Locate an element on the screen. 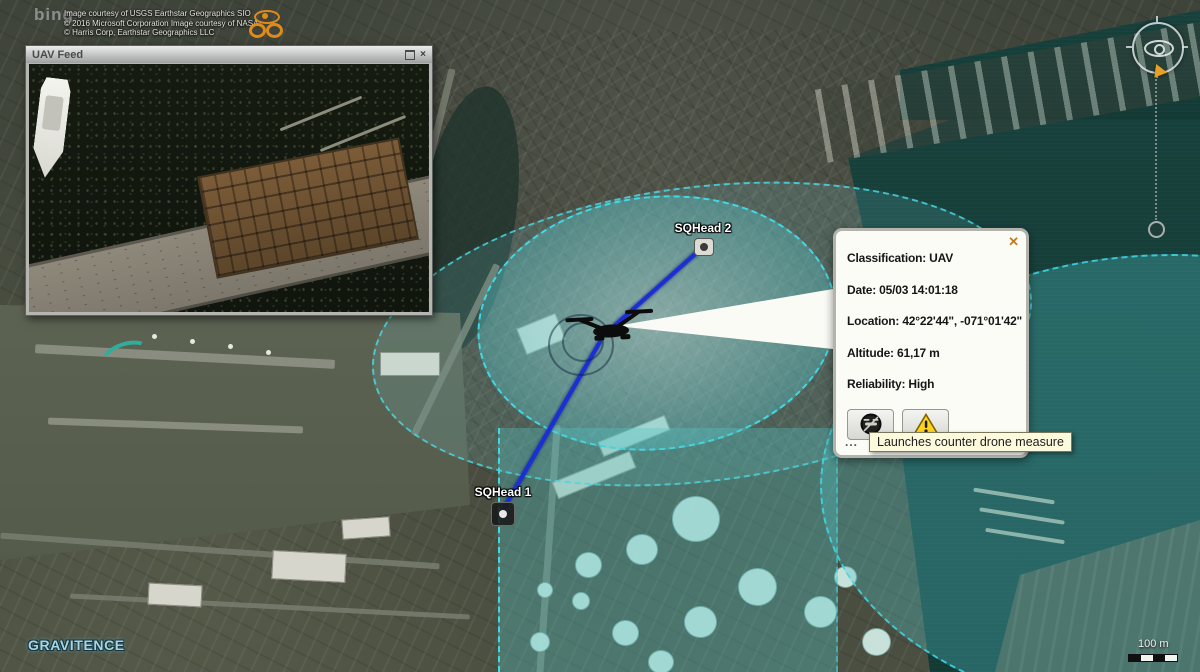 The image size is (1200, 672). goggles-eye-icon is located at coordinates (266, 24).